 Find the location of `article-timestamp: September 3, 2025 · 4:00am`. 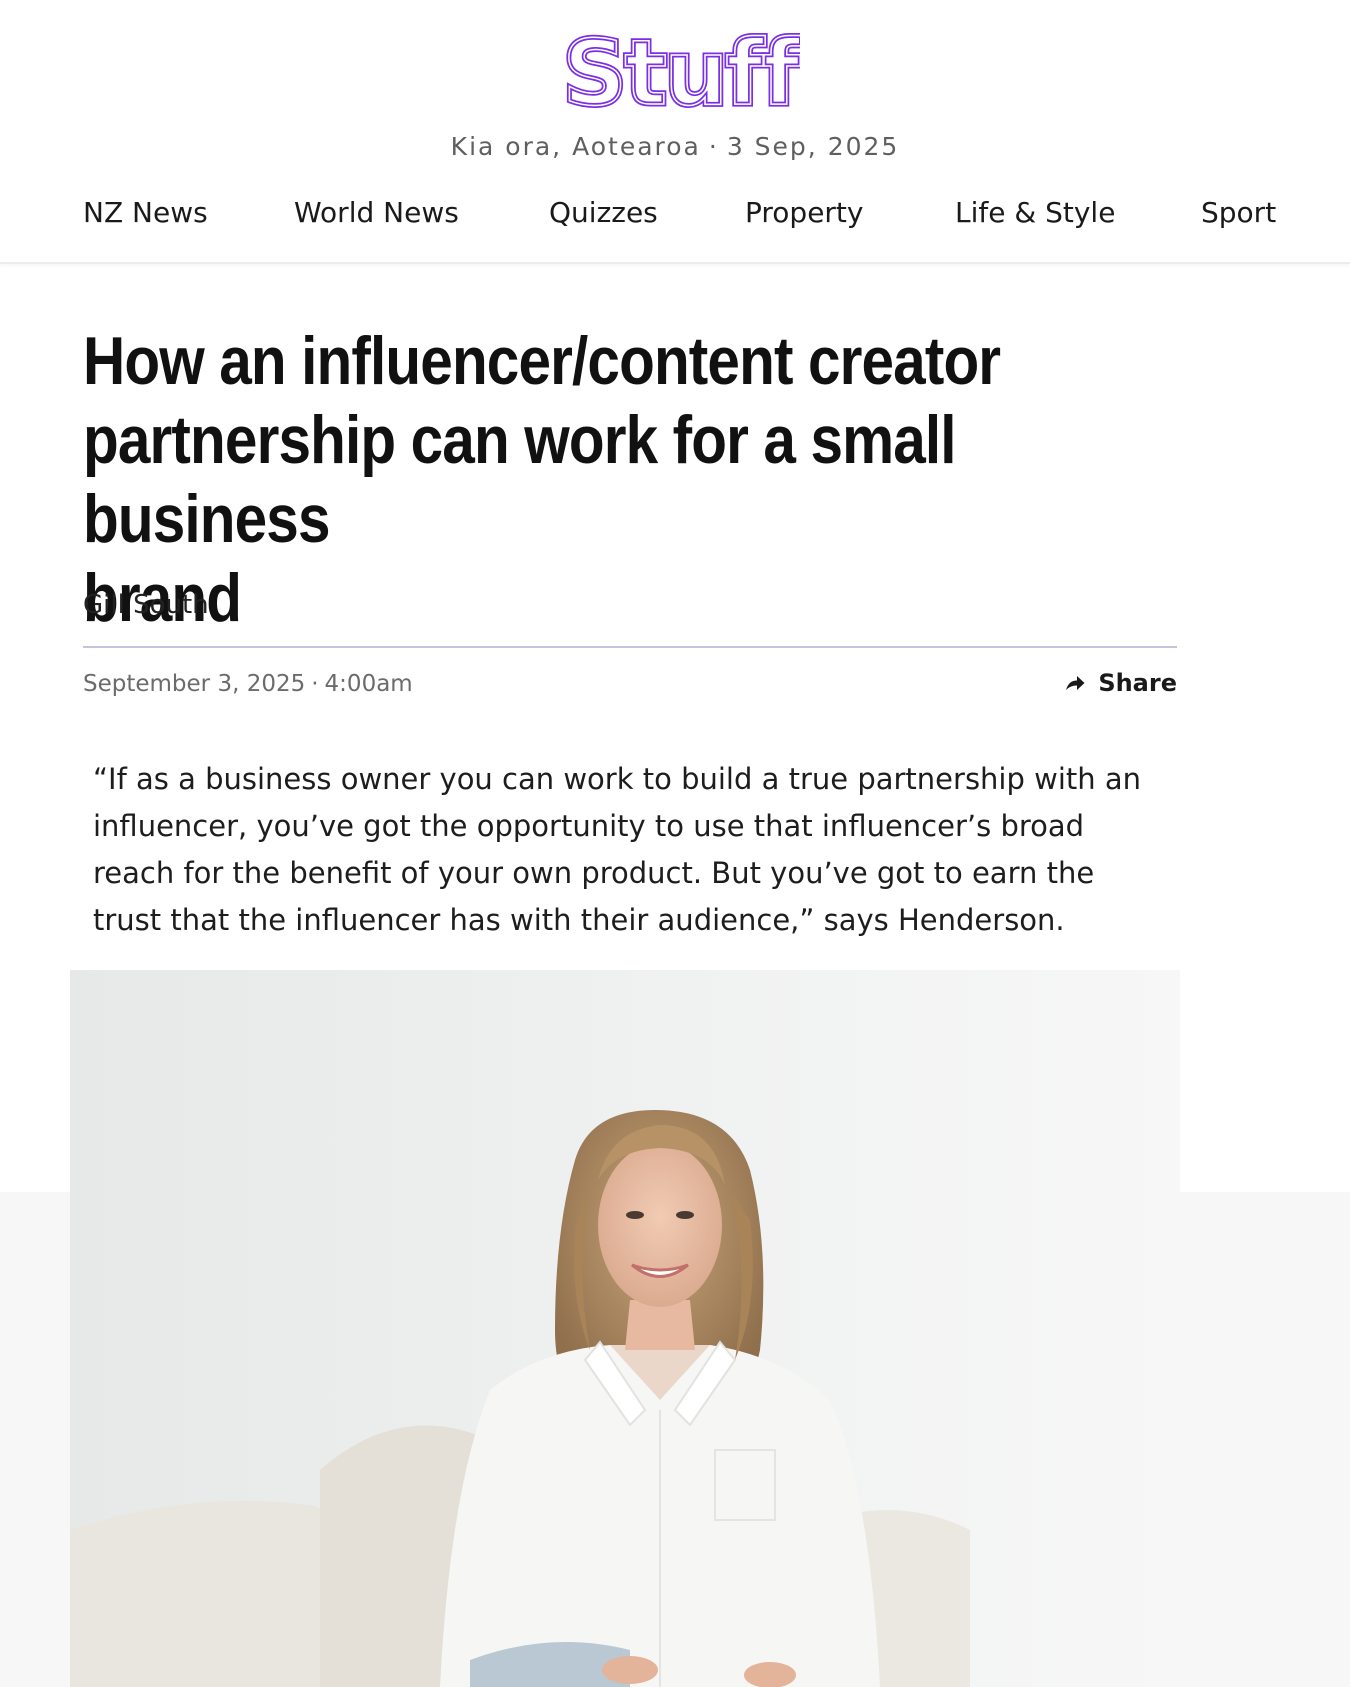

article-timestamp: September 3, 2025 · 4:00am is located at coordinates (248, 684).